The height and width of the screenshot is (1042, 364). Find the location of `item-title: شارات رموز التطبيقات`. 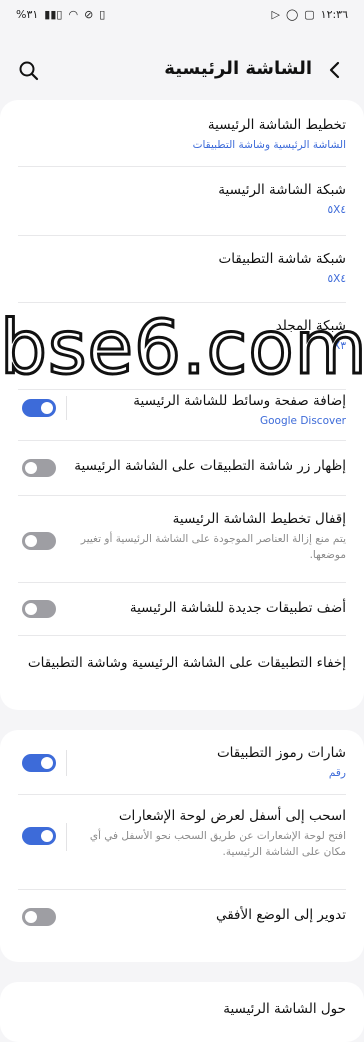

item-title: شارات رموز التطبيقات is located at coordinates (281, 753).